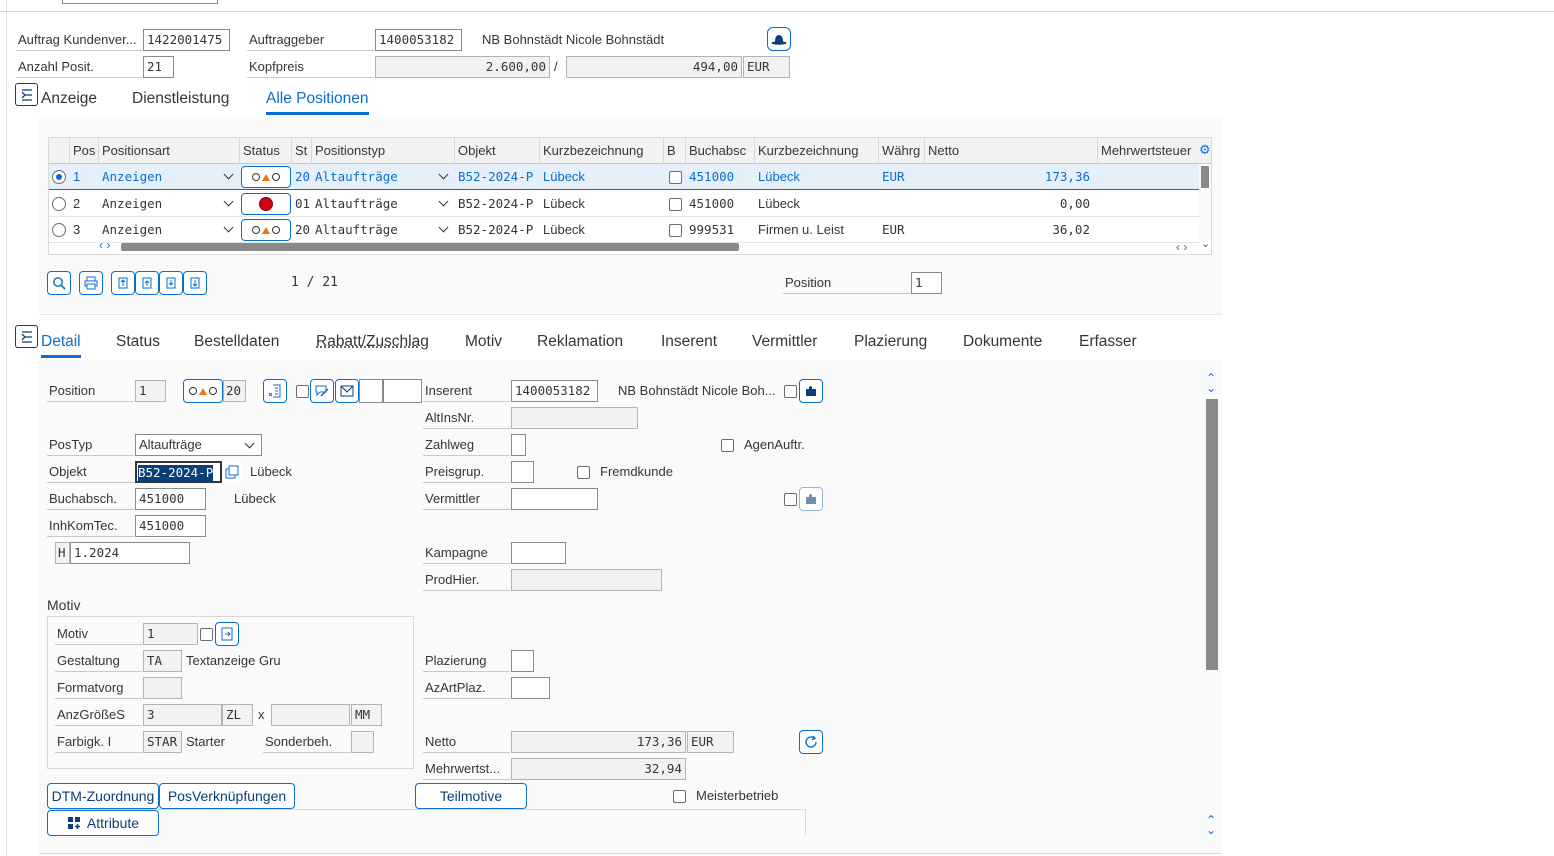 The width and height of the screenshot is (1554, 856). What do you see at coordinates (26, 336) in the screenshot?
I see `collapse-detail-tabs-icon` at bounding box center [26, 336].